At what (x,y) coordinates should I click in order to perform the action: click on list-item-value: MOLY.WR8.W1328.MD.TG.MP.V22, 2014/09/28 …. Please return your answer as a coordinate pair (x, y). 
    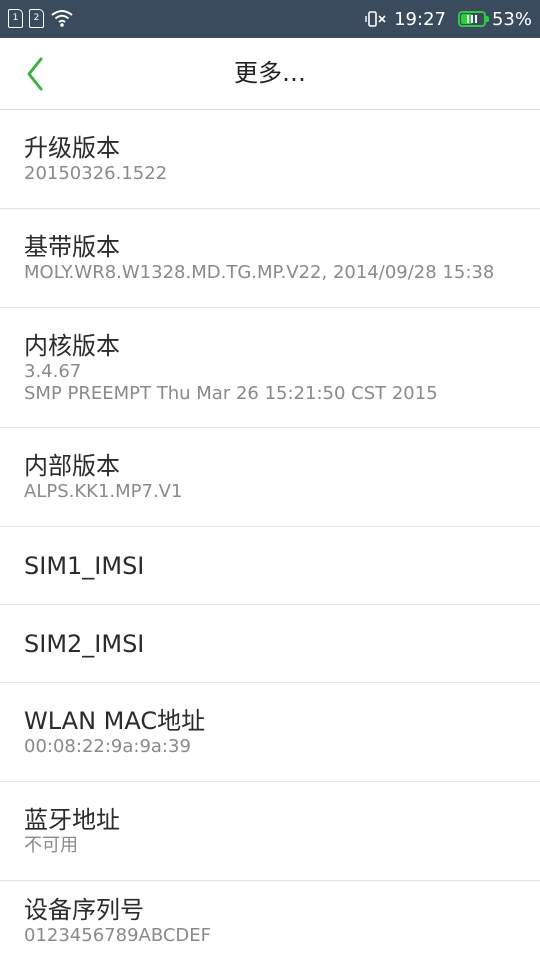
    Looking at the image, I should click on (259, 272).